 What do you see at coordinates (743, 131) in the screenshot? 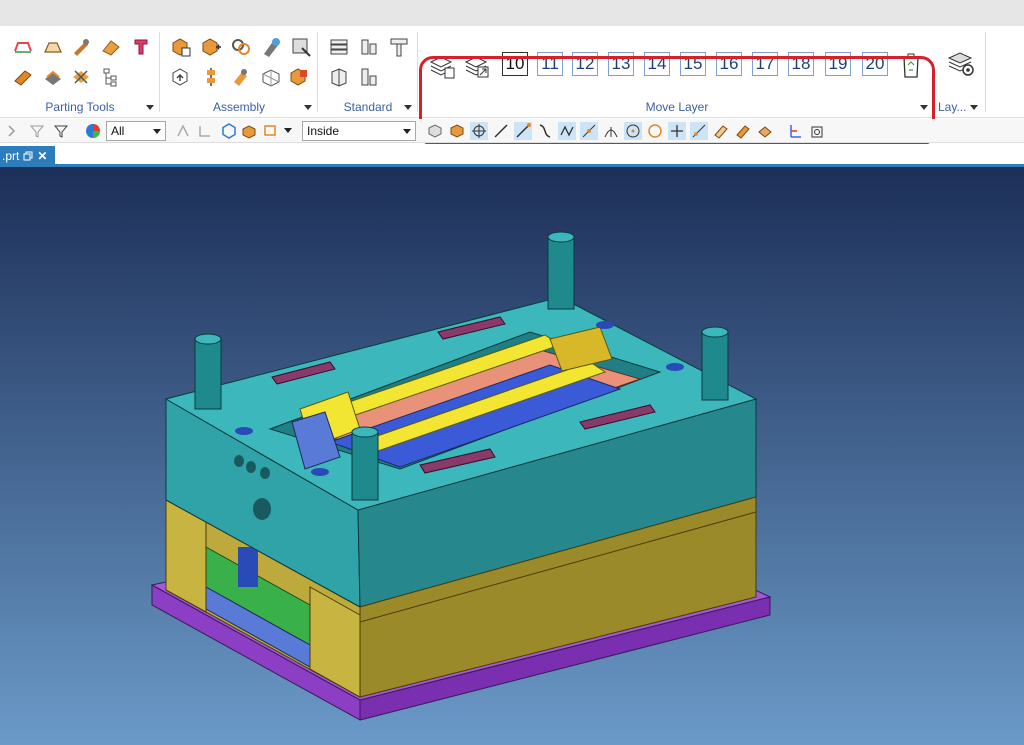
I see `bounded-grid-icon` at bounding box center [743, 131].